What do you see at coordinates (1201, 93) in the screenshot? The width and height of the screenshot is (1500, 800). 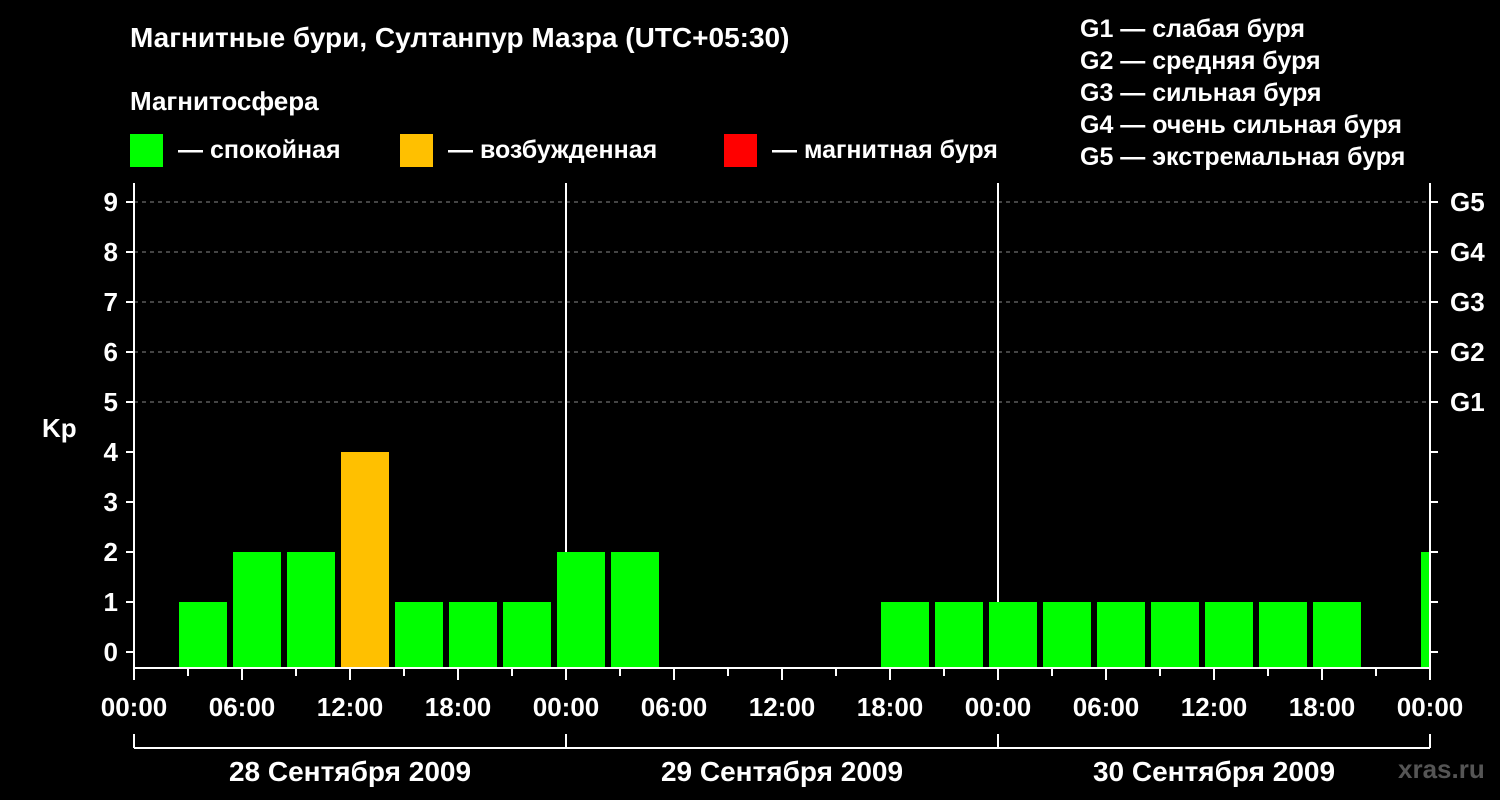 I see `g-scale-g3: G3 — сильная буря` at bounding box center [1201, 93].